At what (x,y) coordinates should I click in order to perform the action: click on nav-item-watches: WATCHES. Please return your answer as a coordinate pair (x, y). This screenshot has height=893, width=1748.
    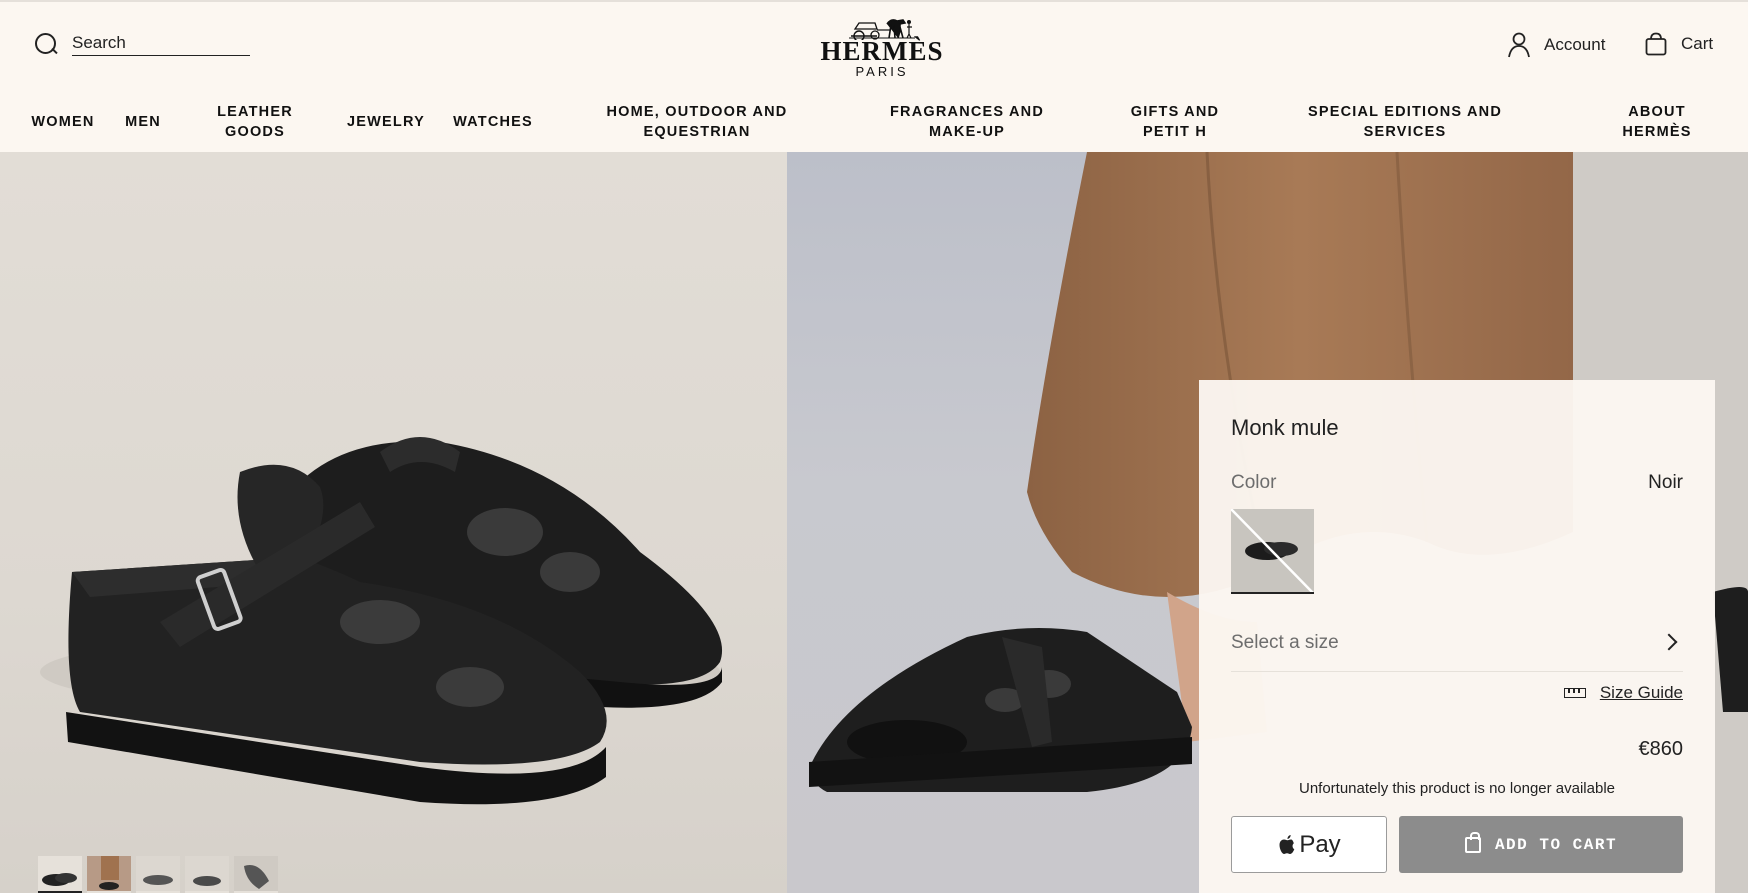
    Looking at the image, I should click on (493, 122).